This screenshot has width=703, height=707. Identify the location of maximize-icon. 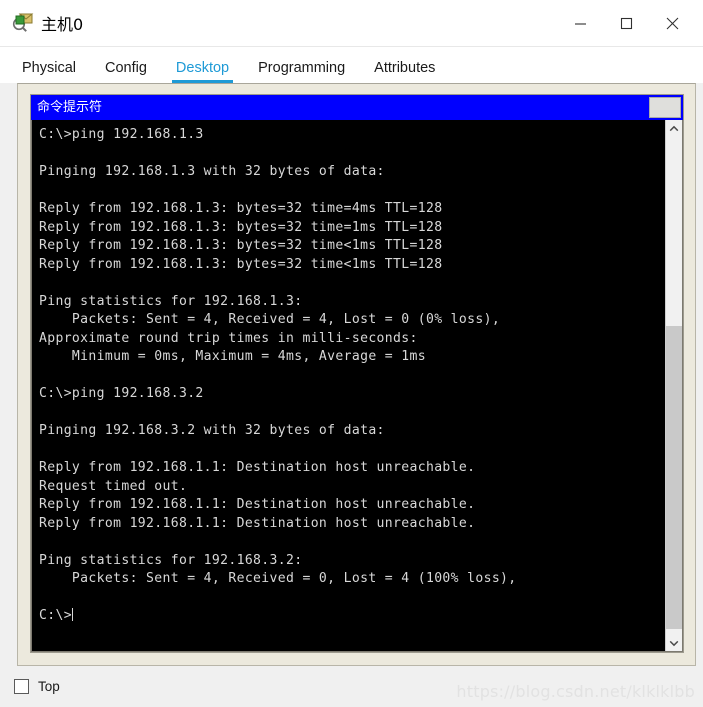
(626, 23).